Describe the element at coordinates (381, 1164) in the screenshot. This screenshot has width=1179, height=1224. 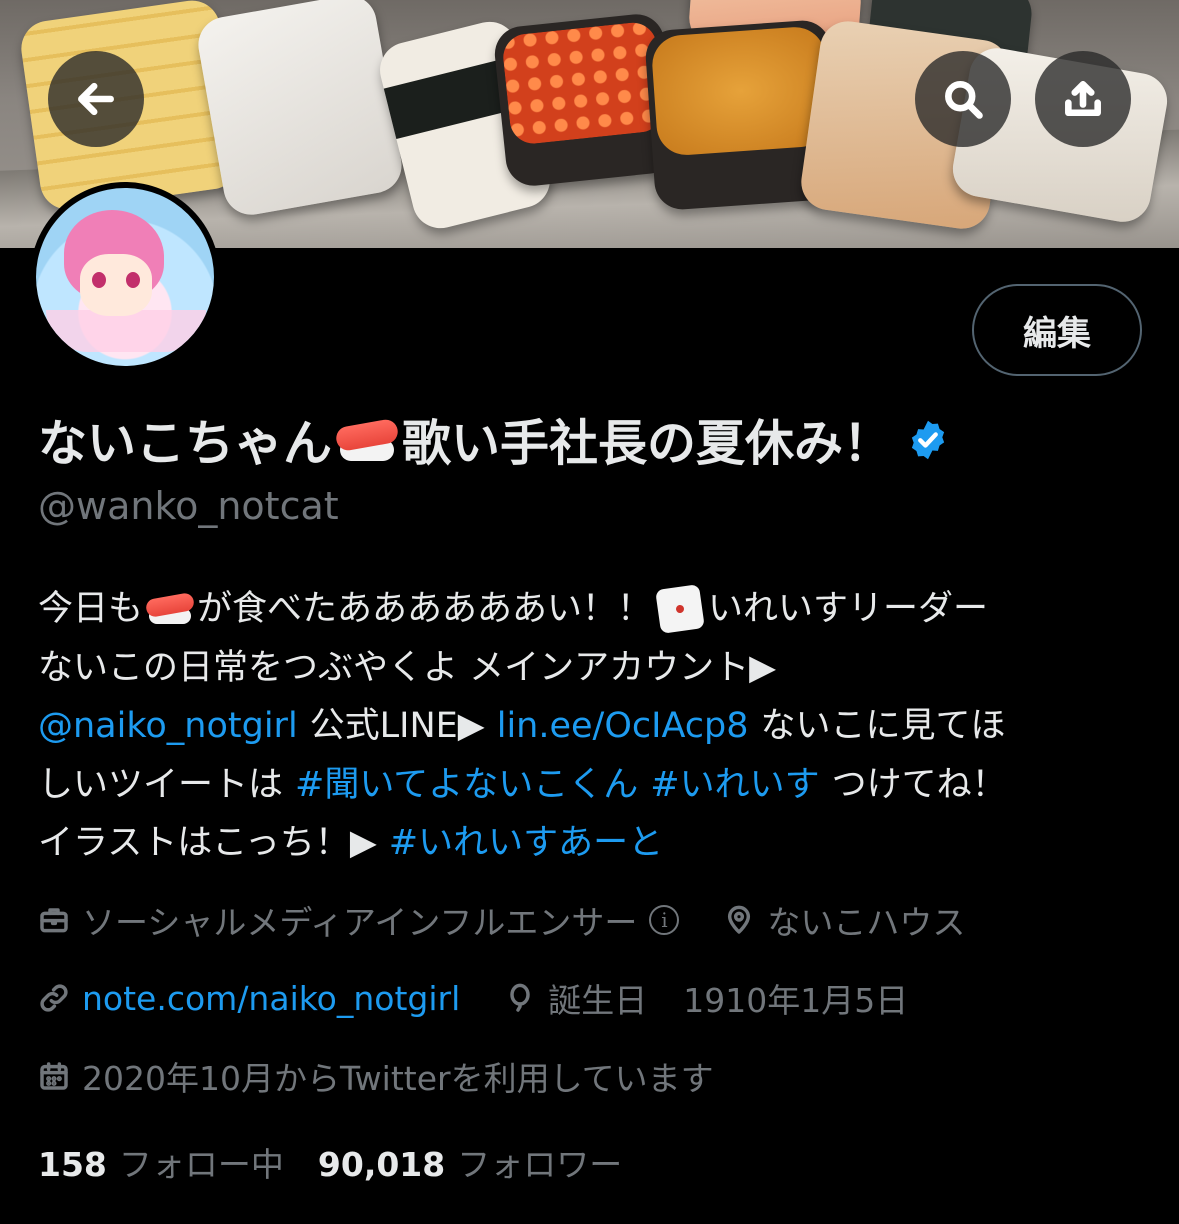
I see `followers-count: 90,018` at that location.